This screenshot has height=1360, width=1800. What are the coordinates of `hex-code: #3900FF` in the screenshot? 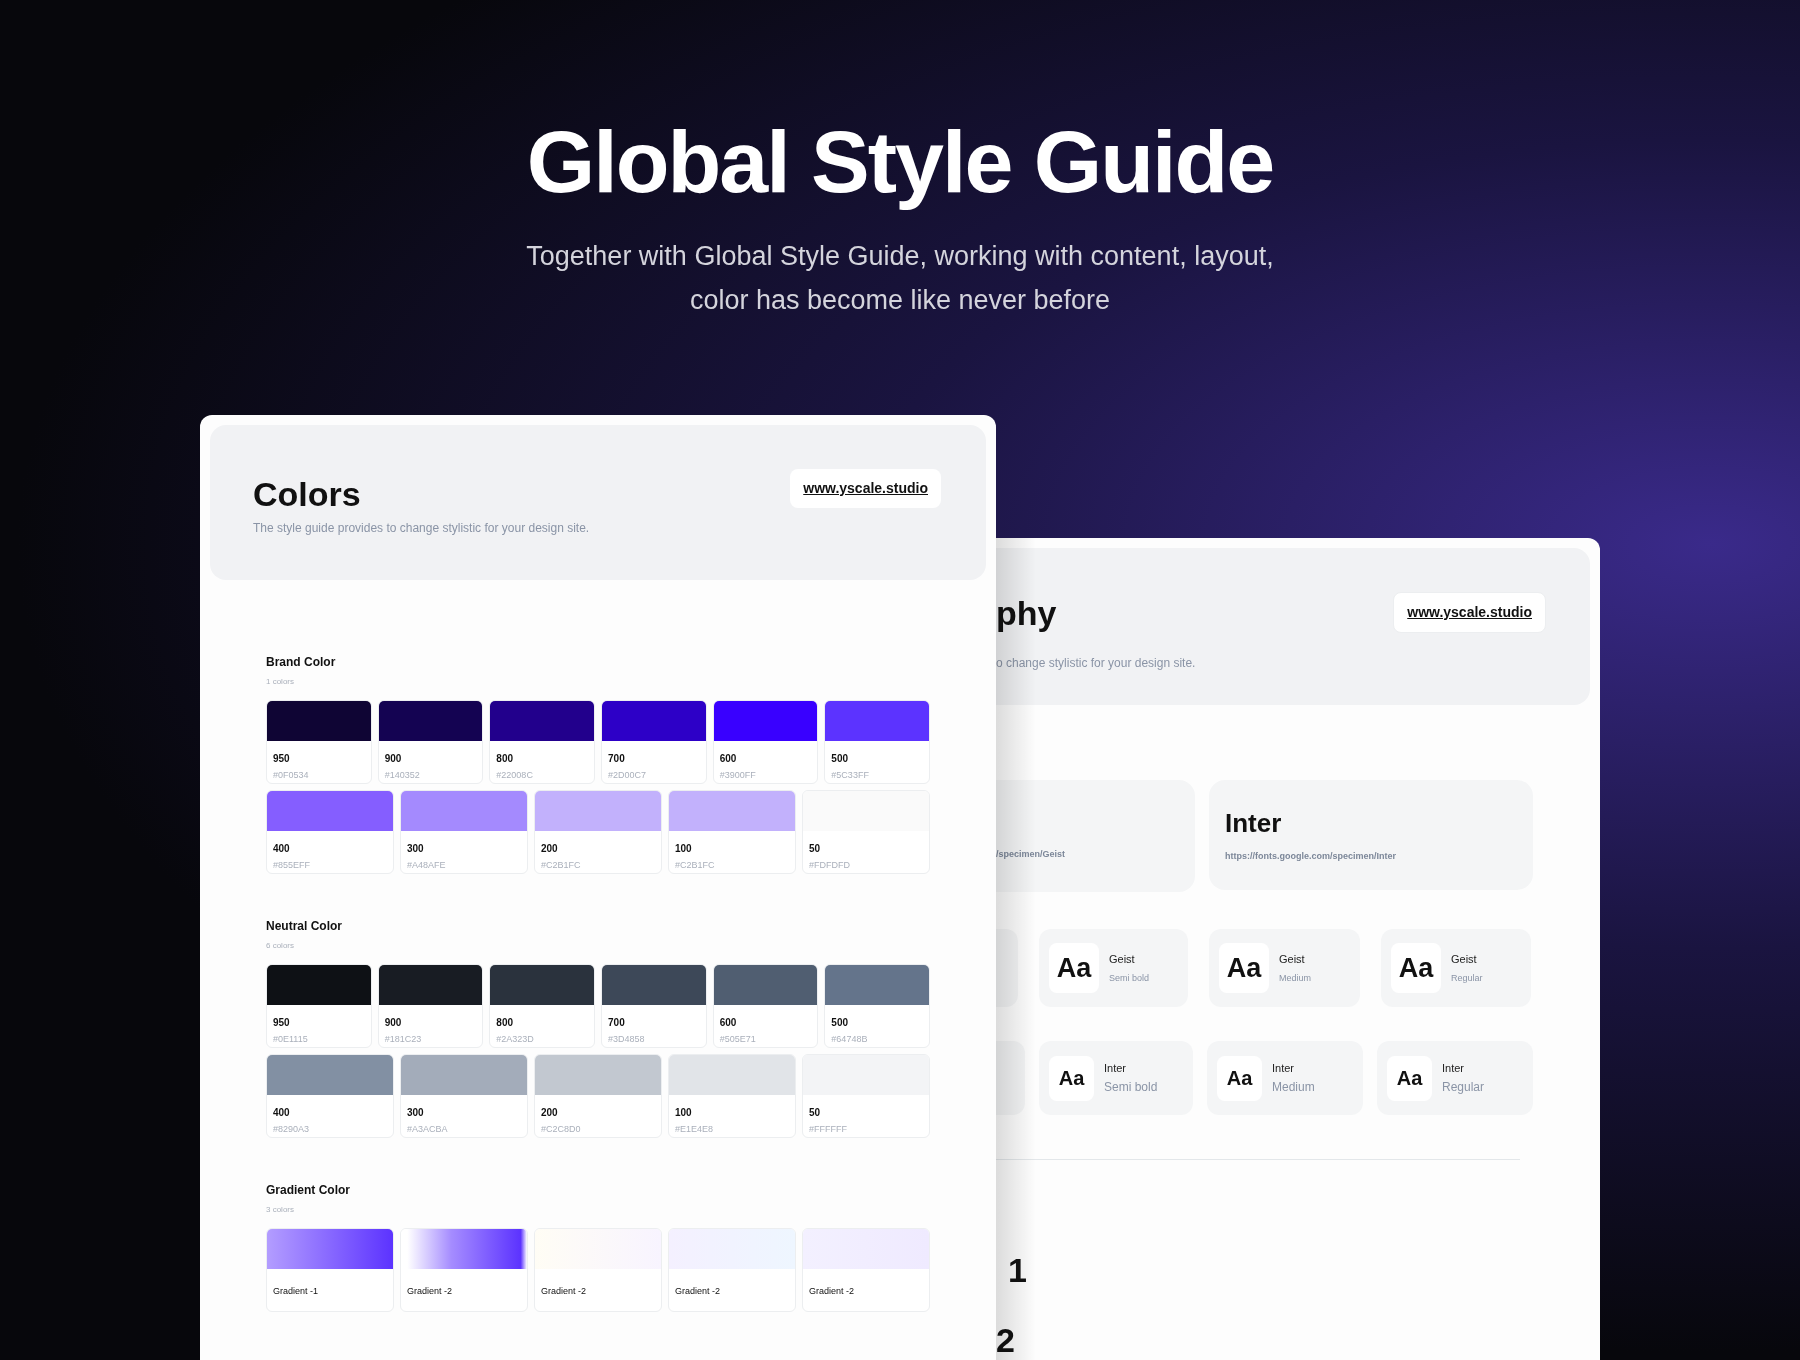 It's located at (738, 775).